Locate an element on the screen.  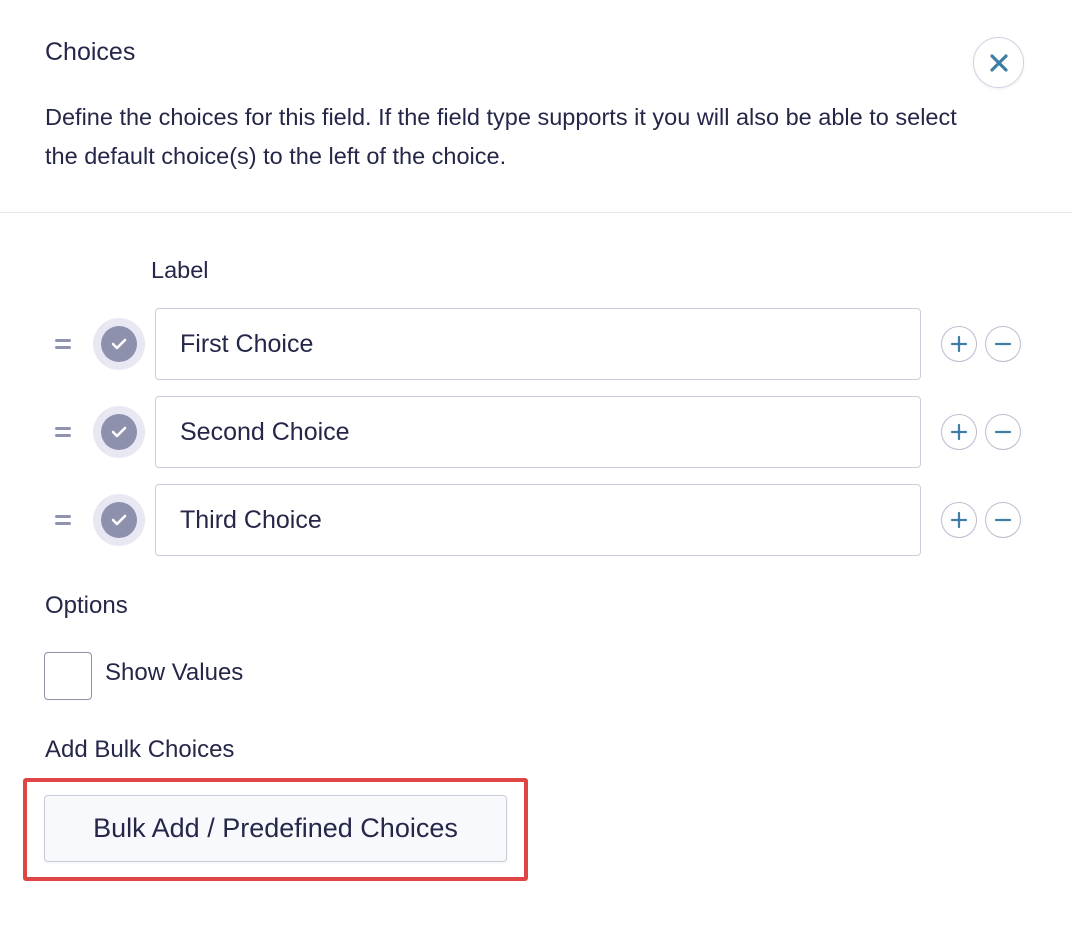
show-values-label: Show Values is located at coordinates (174, 673).